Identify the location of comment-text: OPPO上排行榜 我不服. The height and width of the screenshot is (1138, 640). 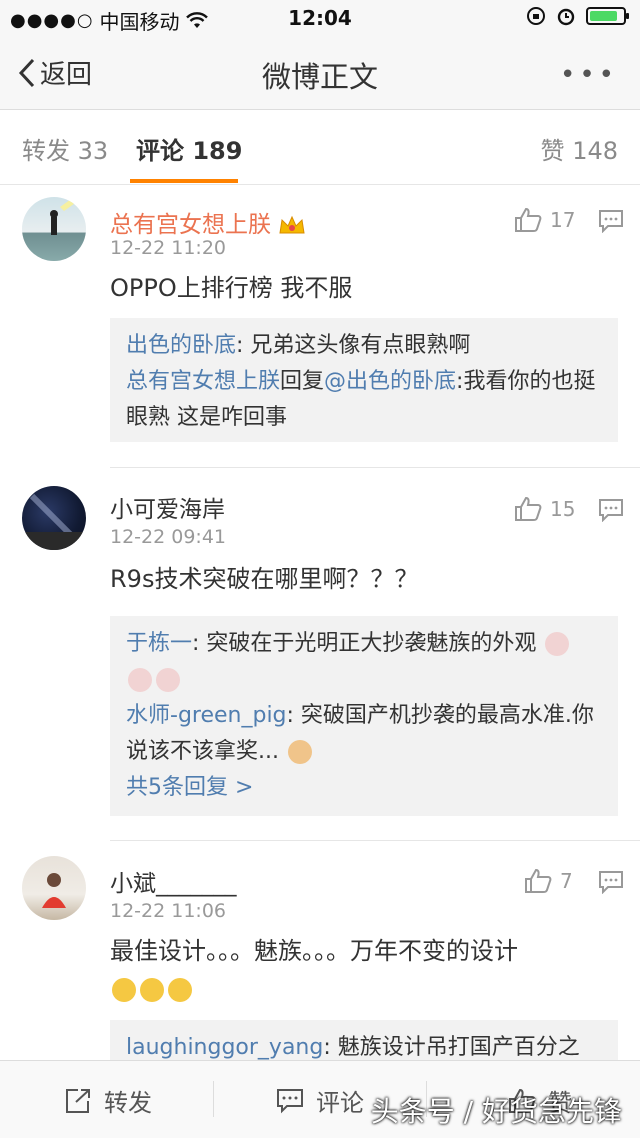
(231, 288).